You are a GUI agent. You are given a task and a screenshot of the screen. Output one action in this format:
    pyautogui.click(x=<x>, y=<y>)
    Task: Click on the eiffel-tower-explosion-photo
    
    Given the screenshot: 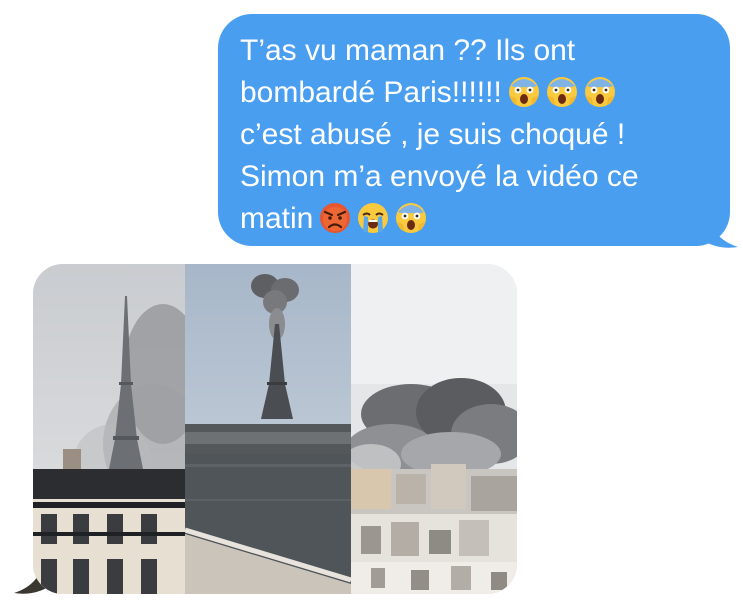 What is the action you would take?
    pyautogui.click(x=268, y=429)
    